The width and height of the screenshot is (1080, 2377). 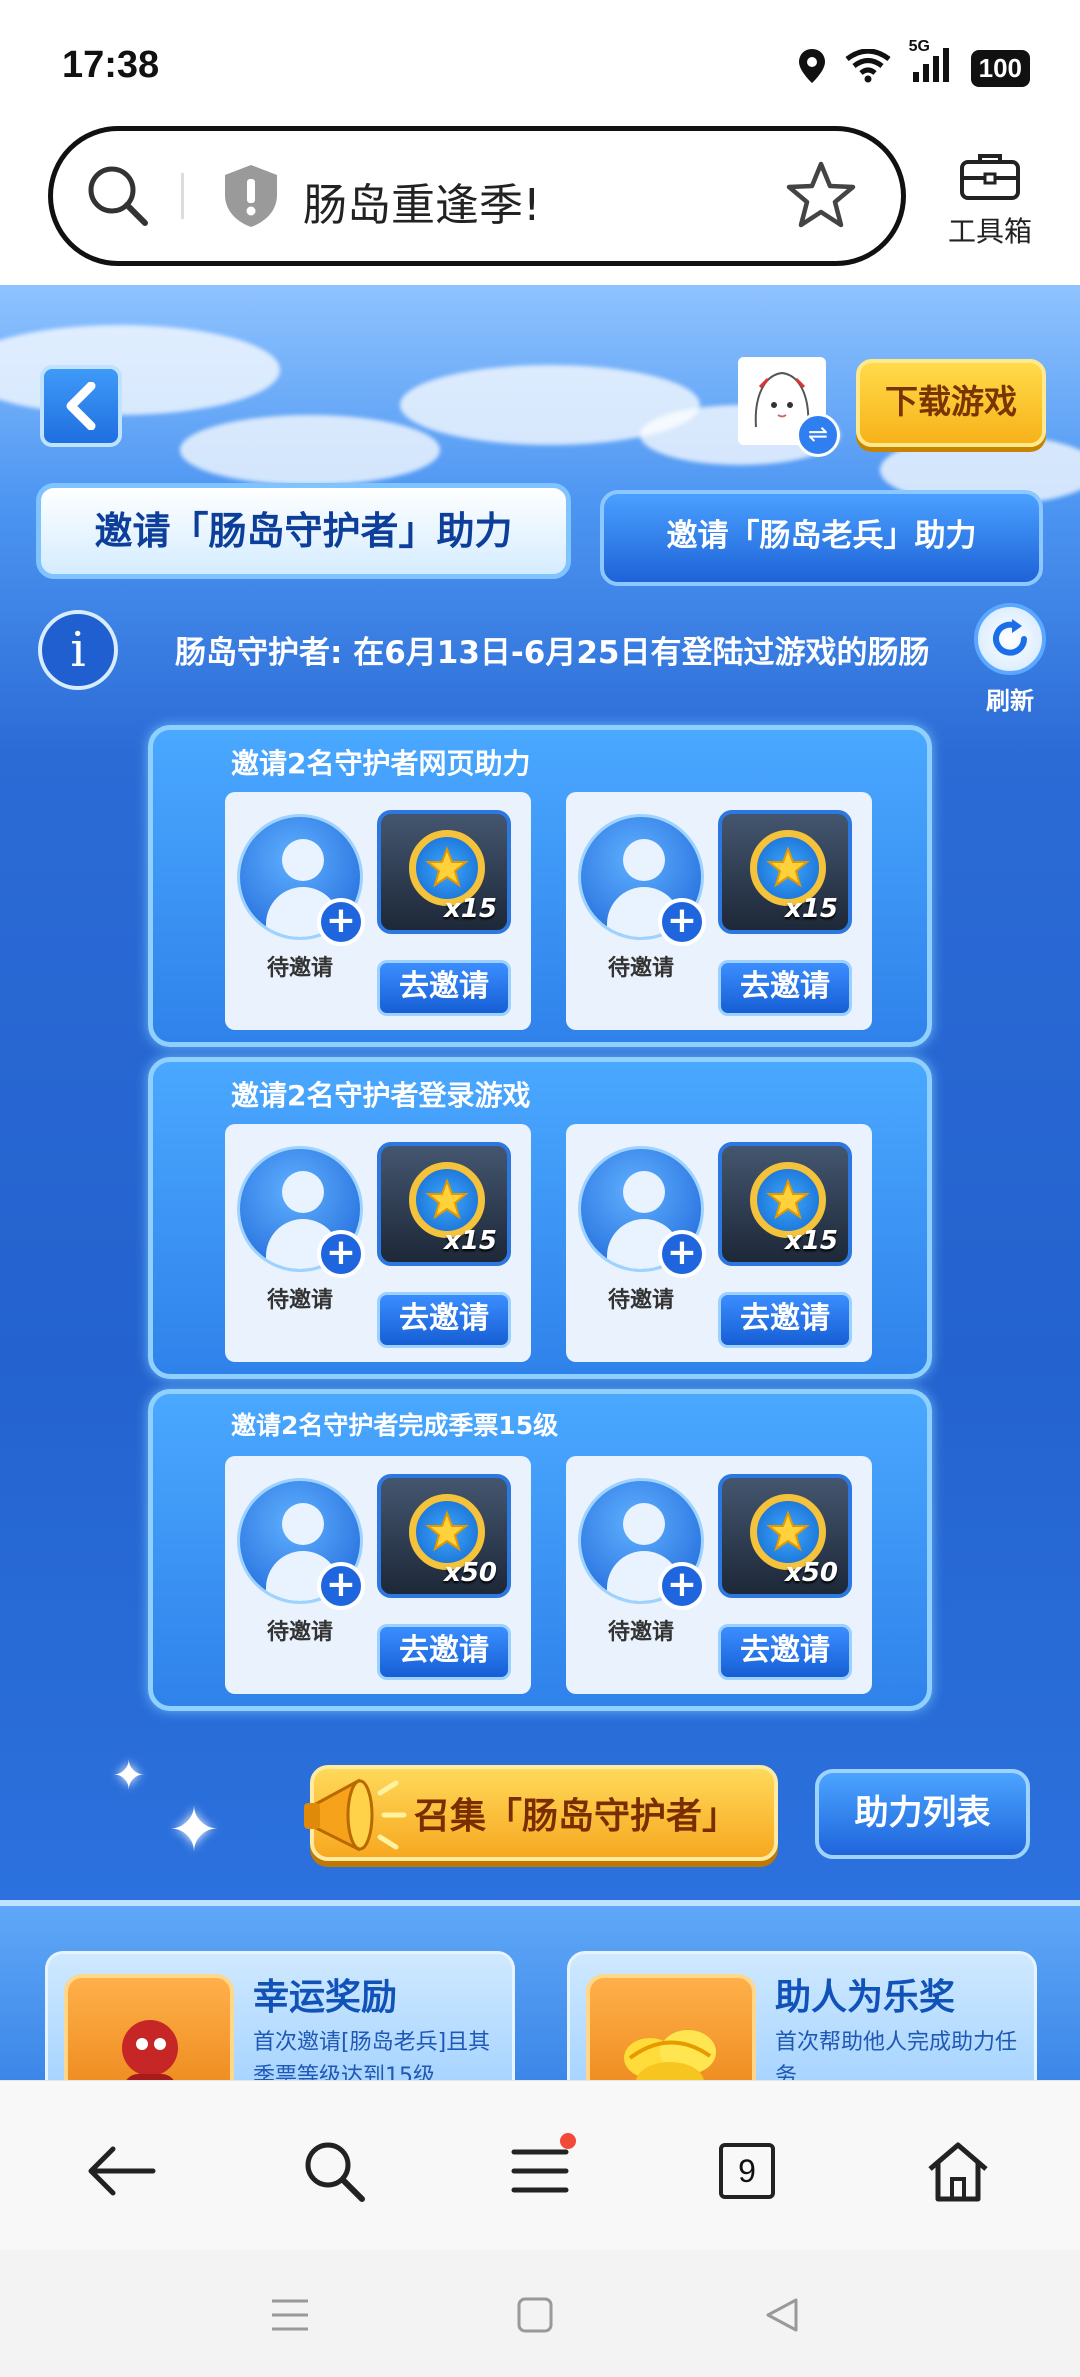 I want to click on lucky-reward-title: 幸运奖励, so click(x=325, y=1997).